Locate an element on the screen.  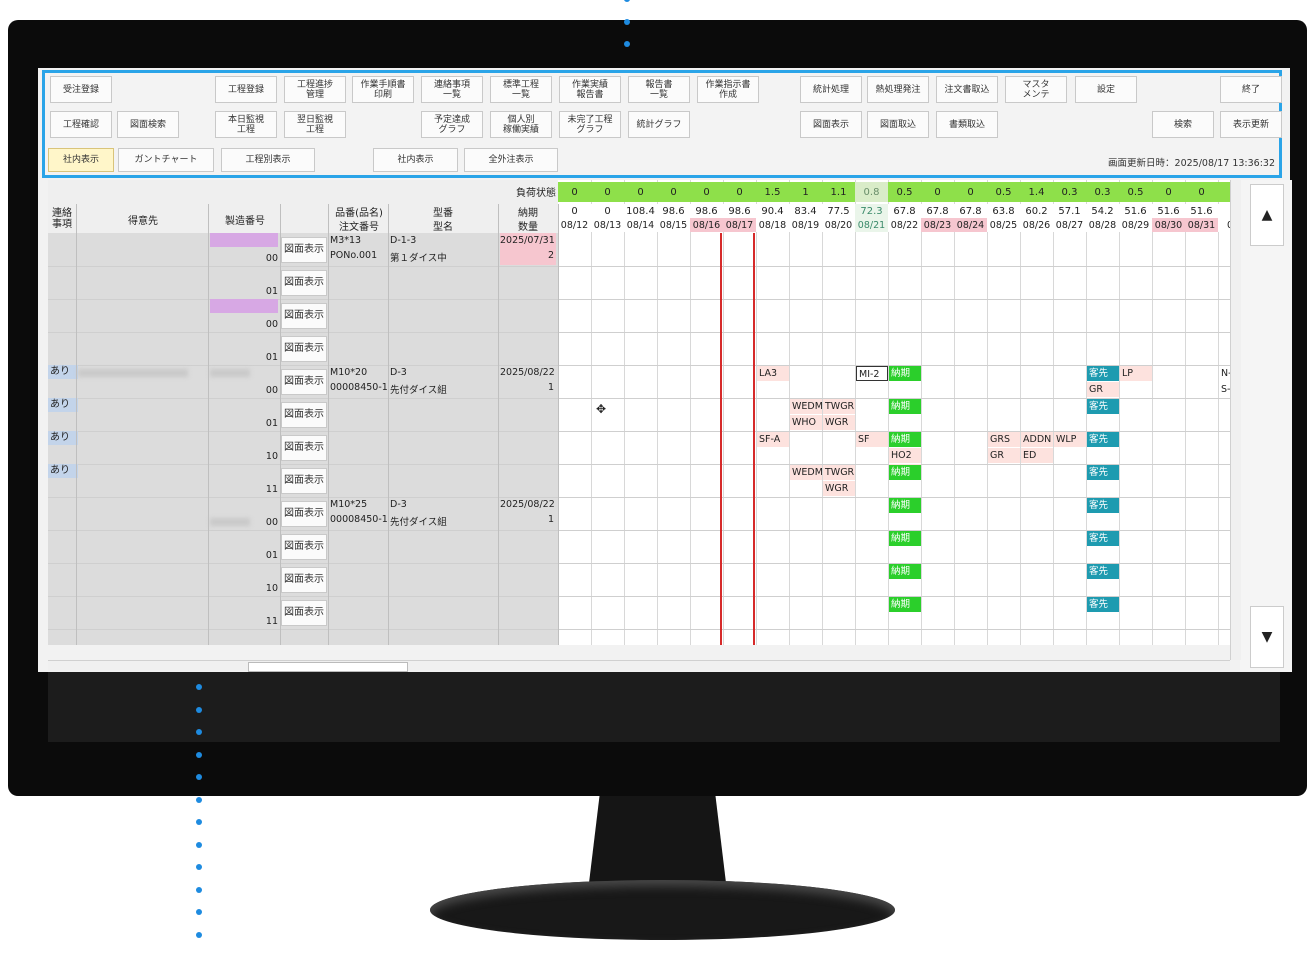
toolbar-btn-2: 工程進捗 管理 is located at coordinates (315, 89).